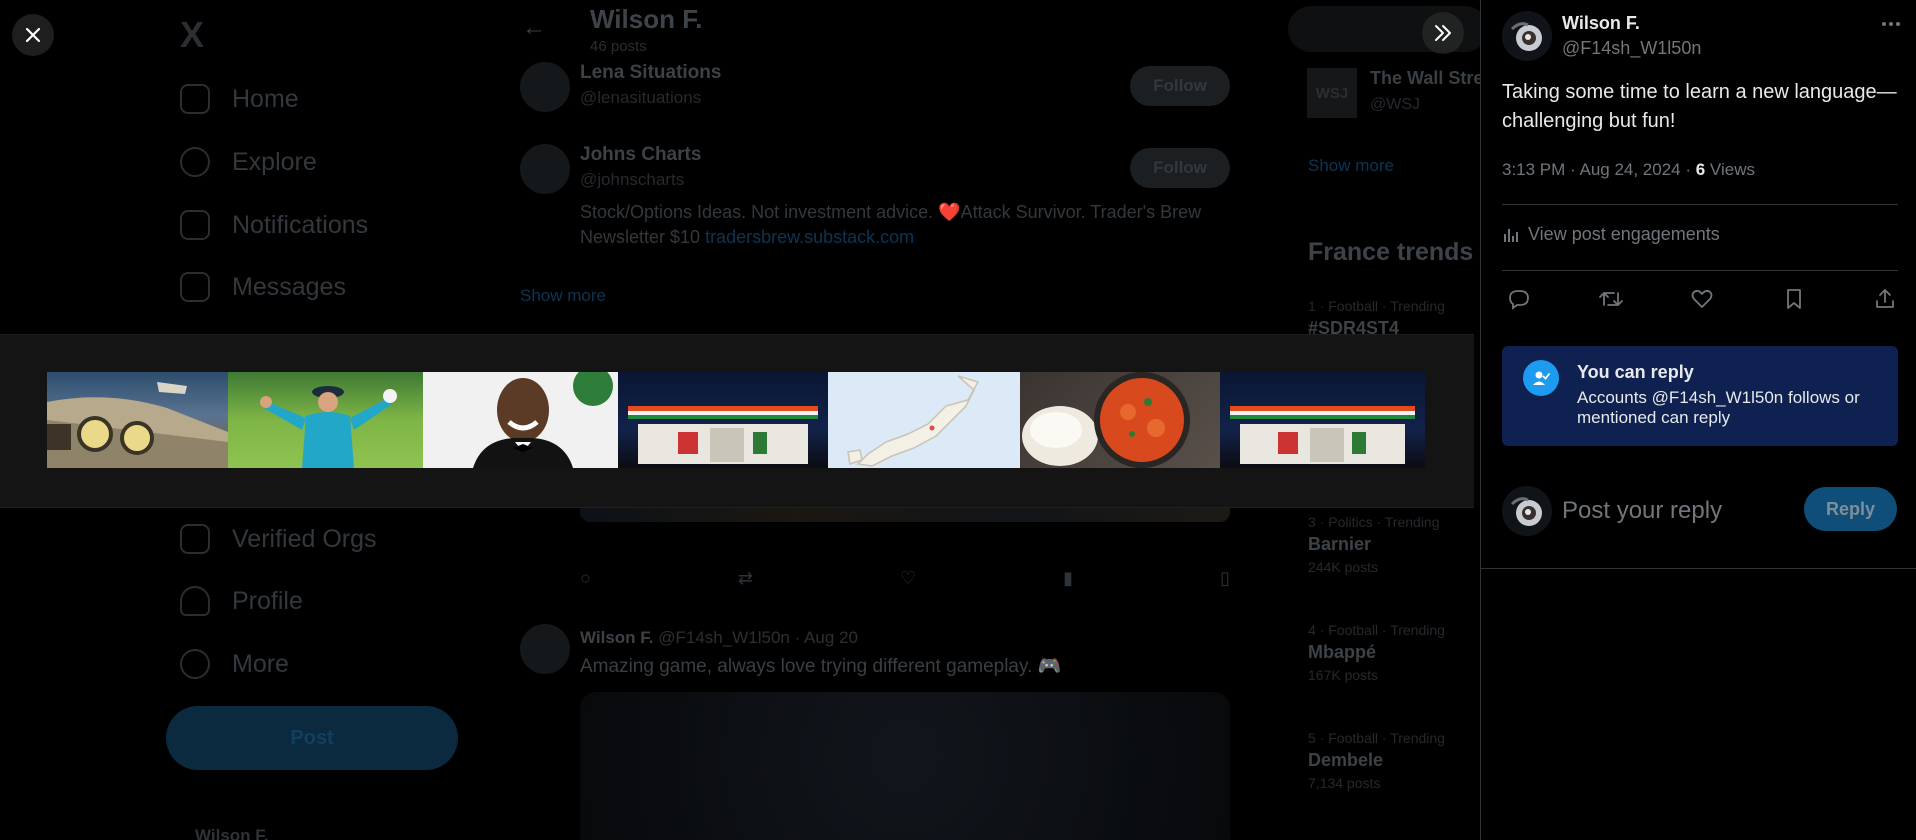  I want to click on close-viewer-button, so click(33, 35).